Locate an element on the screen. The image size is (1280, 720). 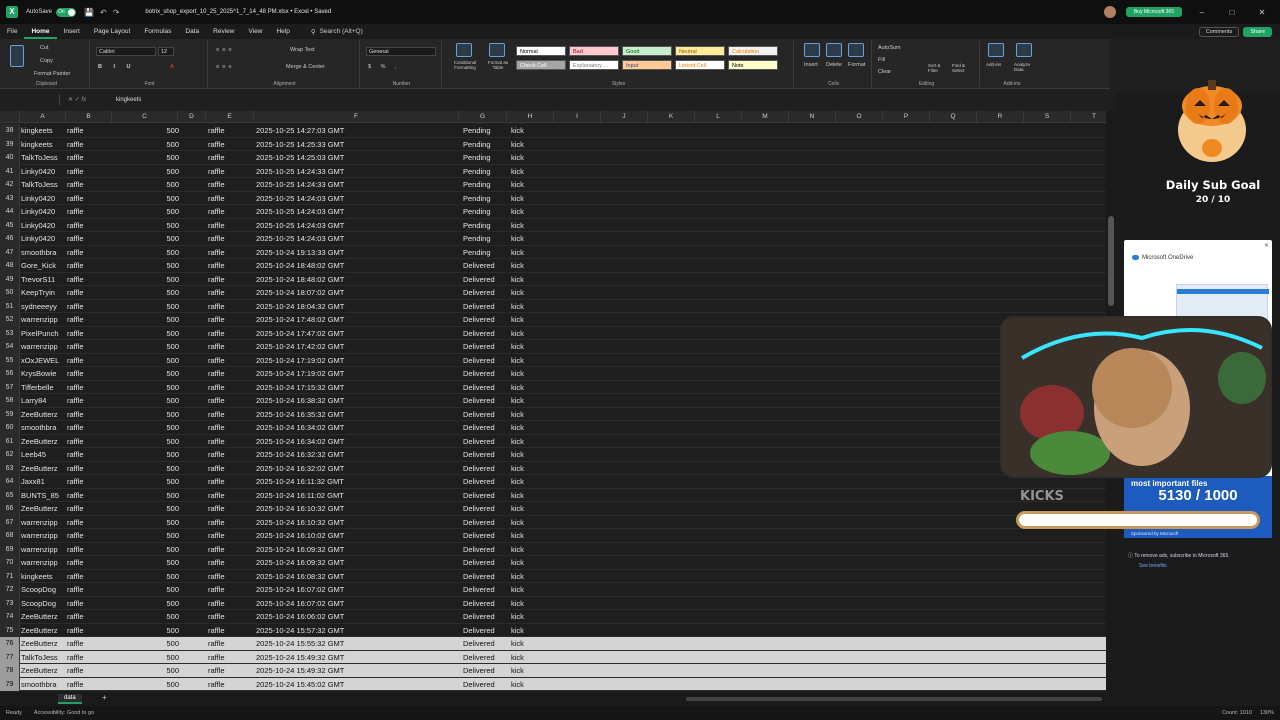
align-buttons-row2: ≡≡≡ is located at coordinates (225, 67).